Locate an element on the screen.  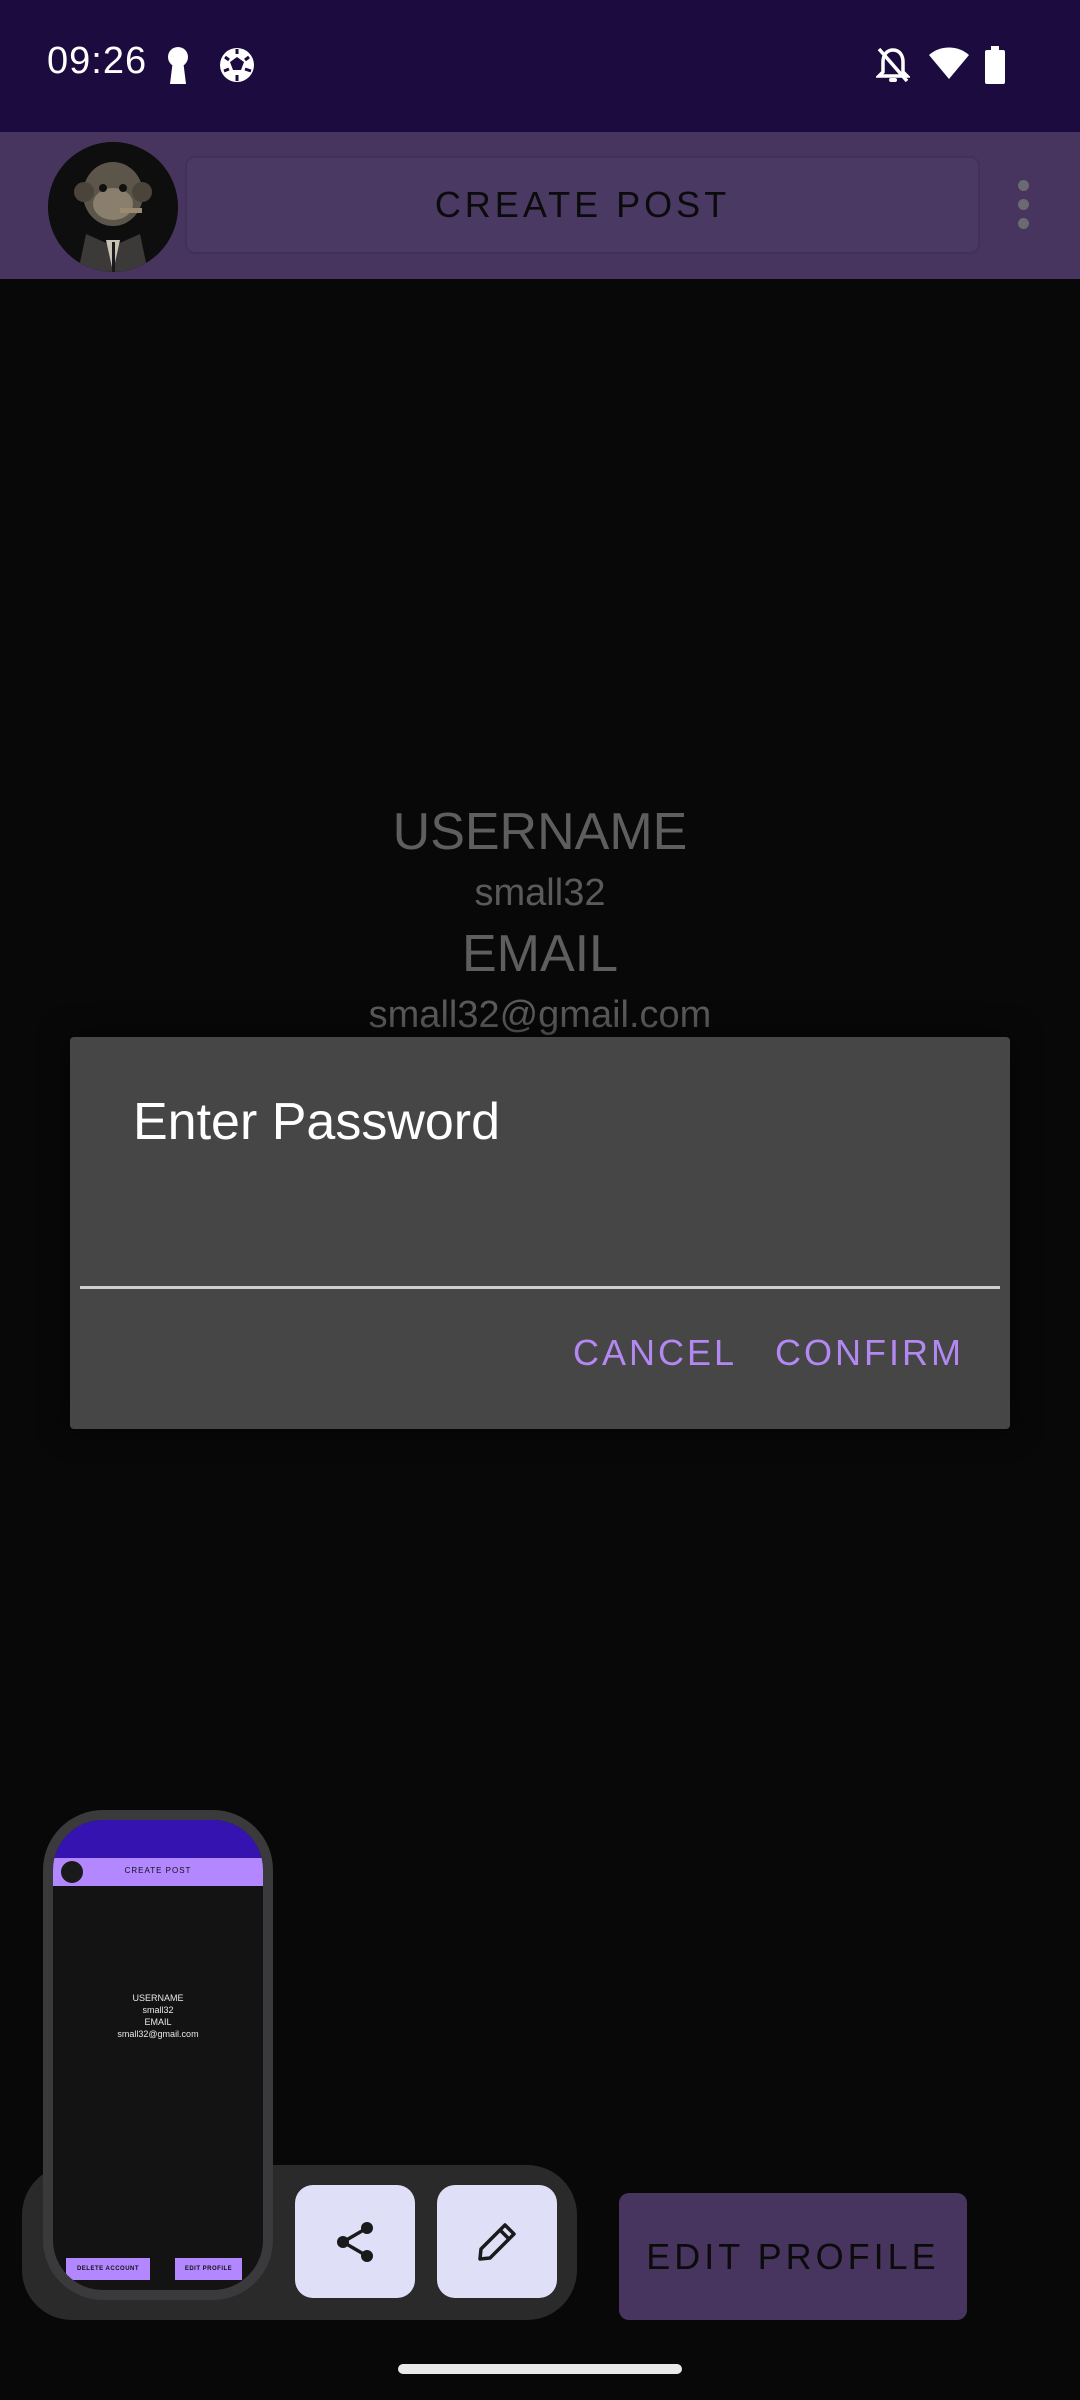
preview-email-value: small32@gmail.com is located at coordinates (158, 2034).